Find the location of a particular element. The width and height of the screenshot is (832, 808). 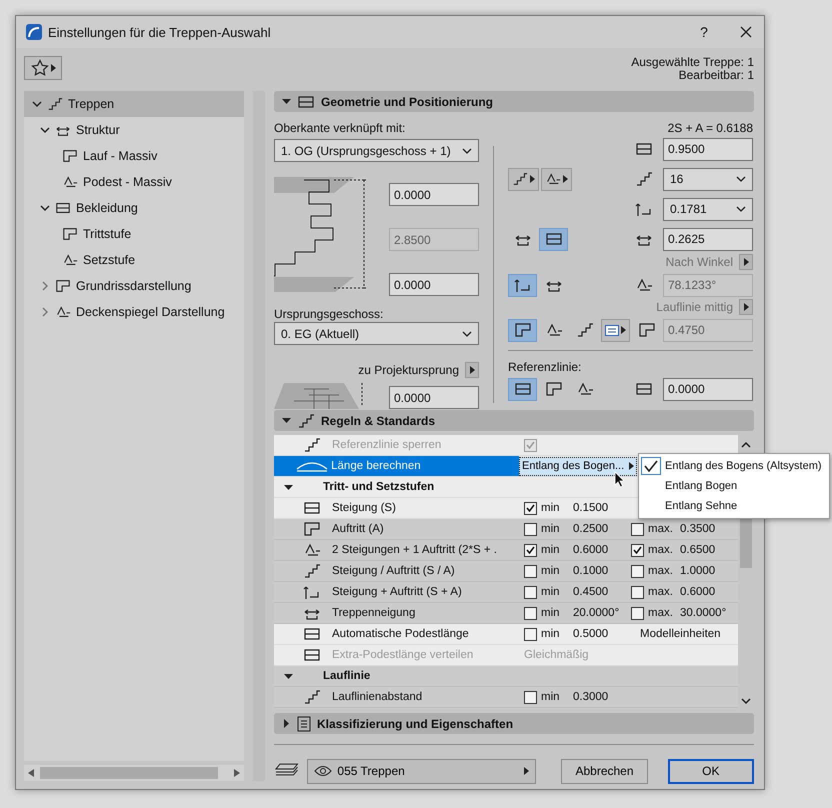

tree-item: Podest - Massiv is located at coordinates (134, 182).